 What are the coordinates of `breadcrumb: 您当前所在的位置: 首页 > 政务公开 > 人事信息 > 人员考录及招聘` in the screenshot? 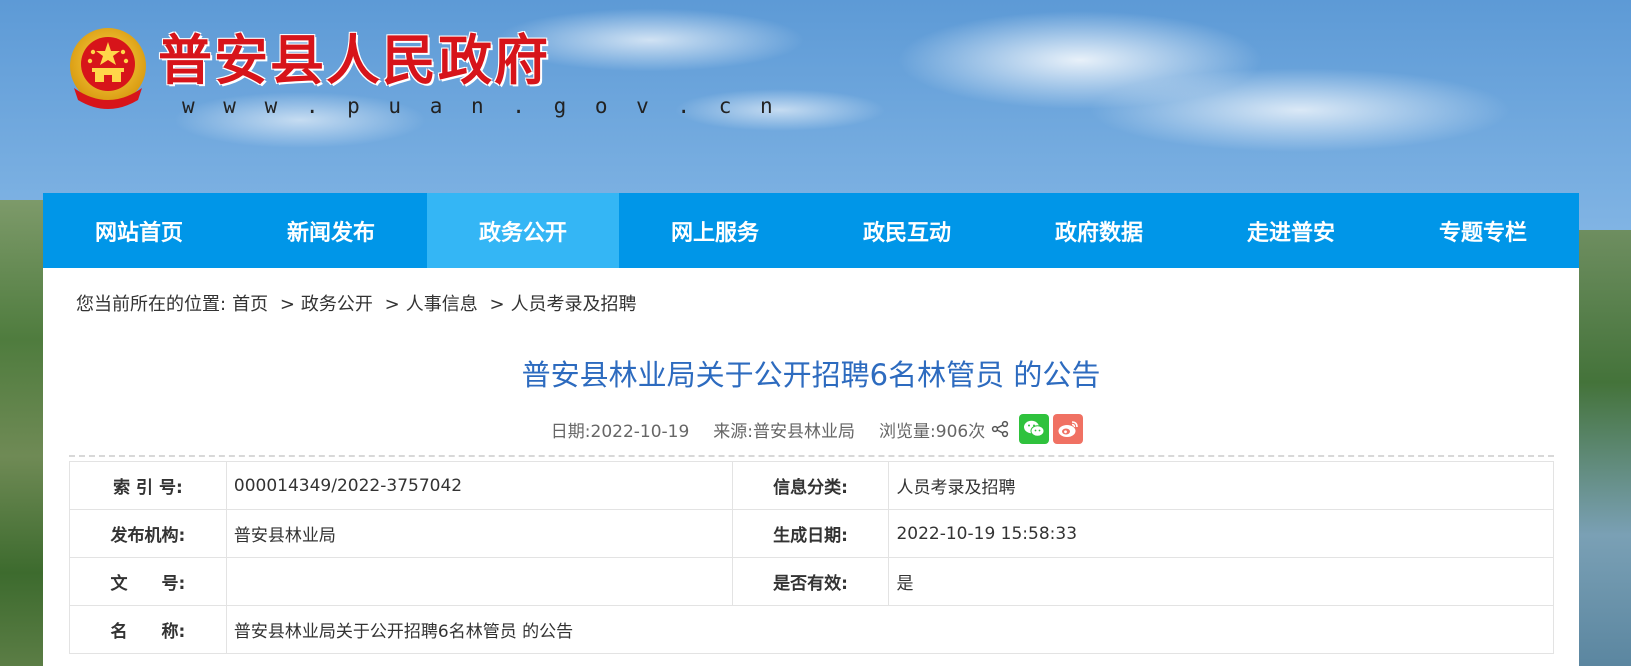 It's located at (359, 303).